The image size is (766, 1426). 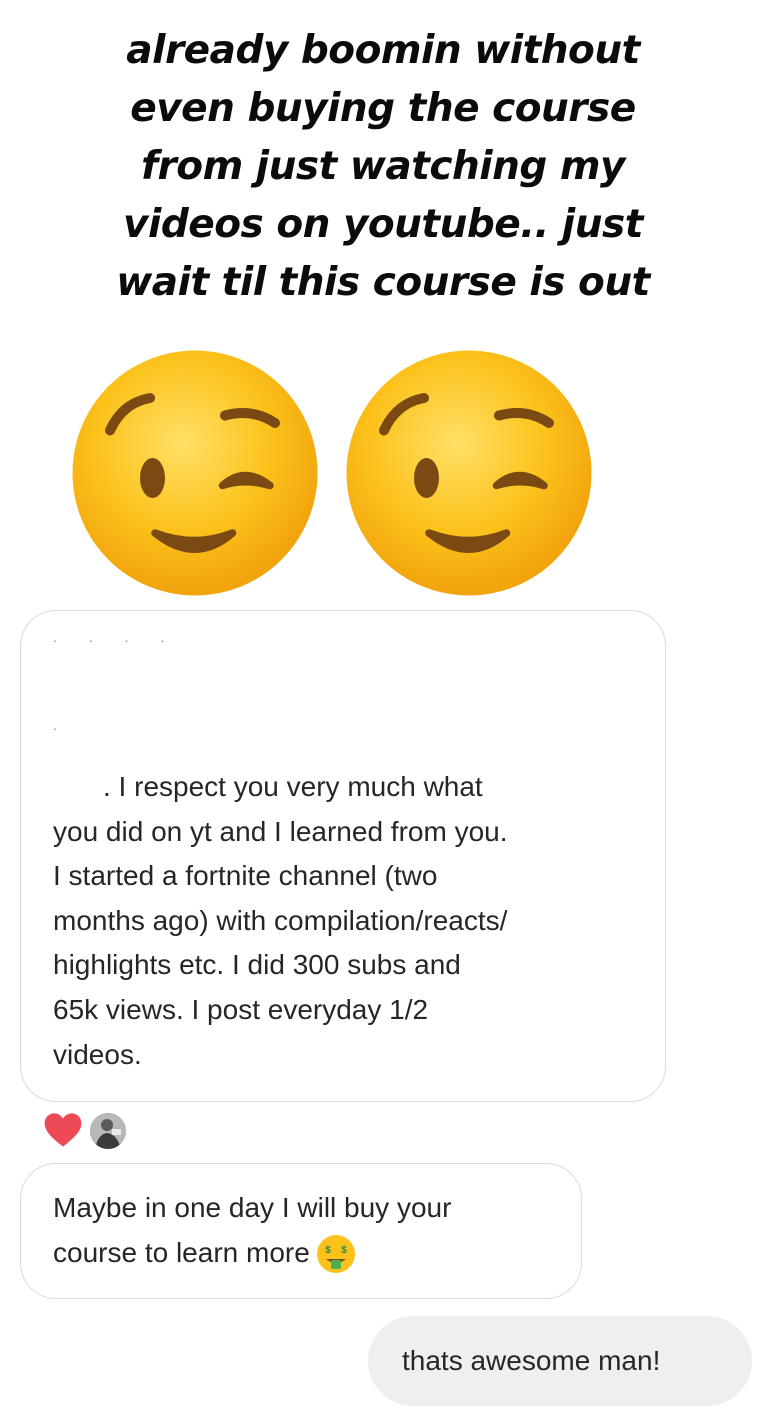 What do you see at coordinates (383, 50) in the screenshot?
I see `caption-line: already boomin without` at bounding box center [383, 50].